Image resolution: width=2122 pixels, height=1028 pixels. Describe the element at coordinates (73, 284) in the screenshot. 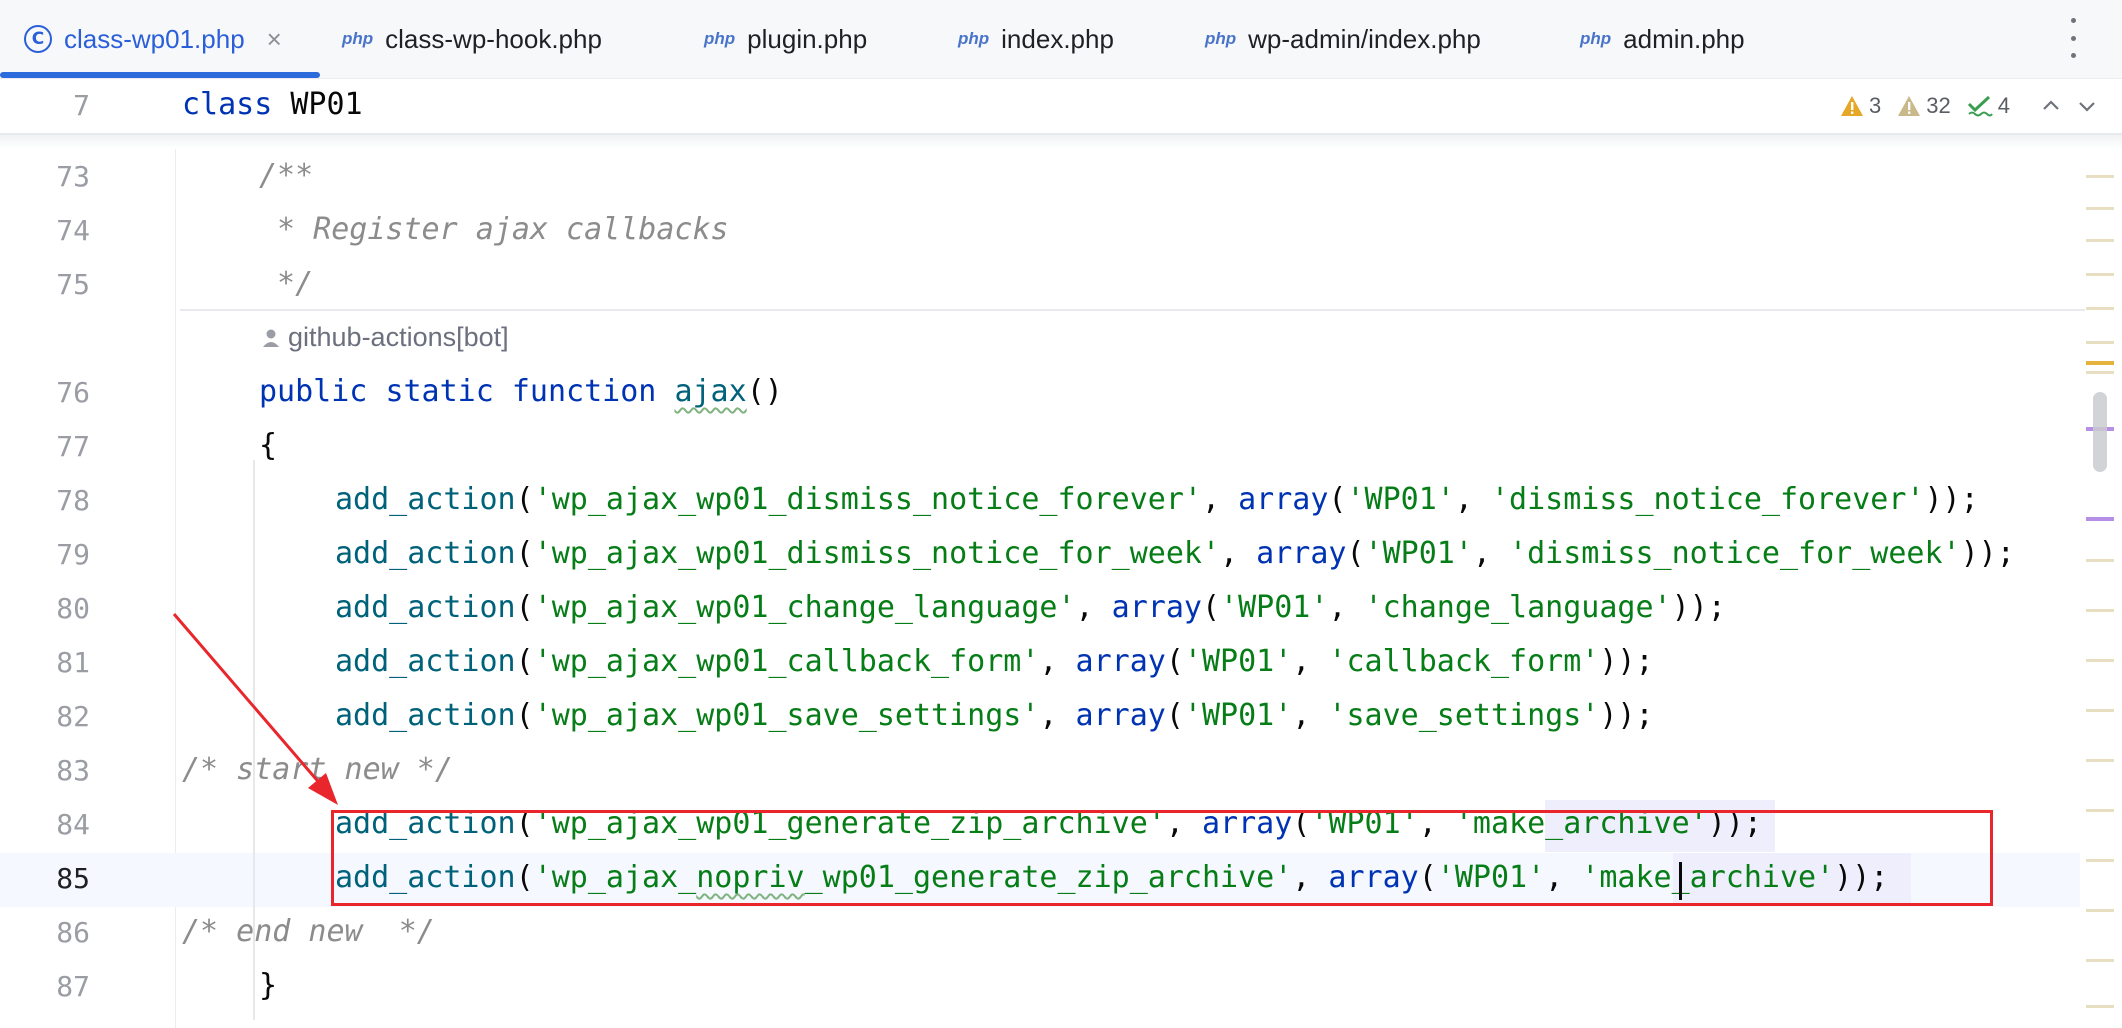

I see `line-number: 75` at that location.